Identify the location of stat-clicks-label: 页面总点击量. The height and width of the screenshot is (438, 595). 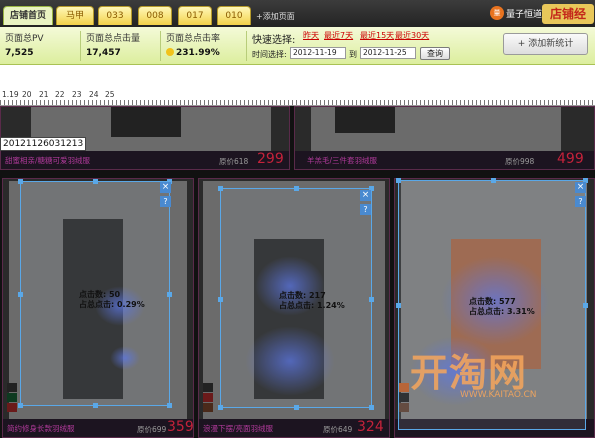
(113, 39).